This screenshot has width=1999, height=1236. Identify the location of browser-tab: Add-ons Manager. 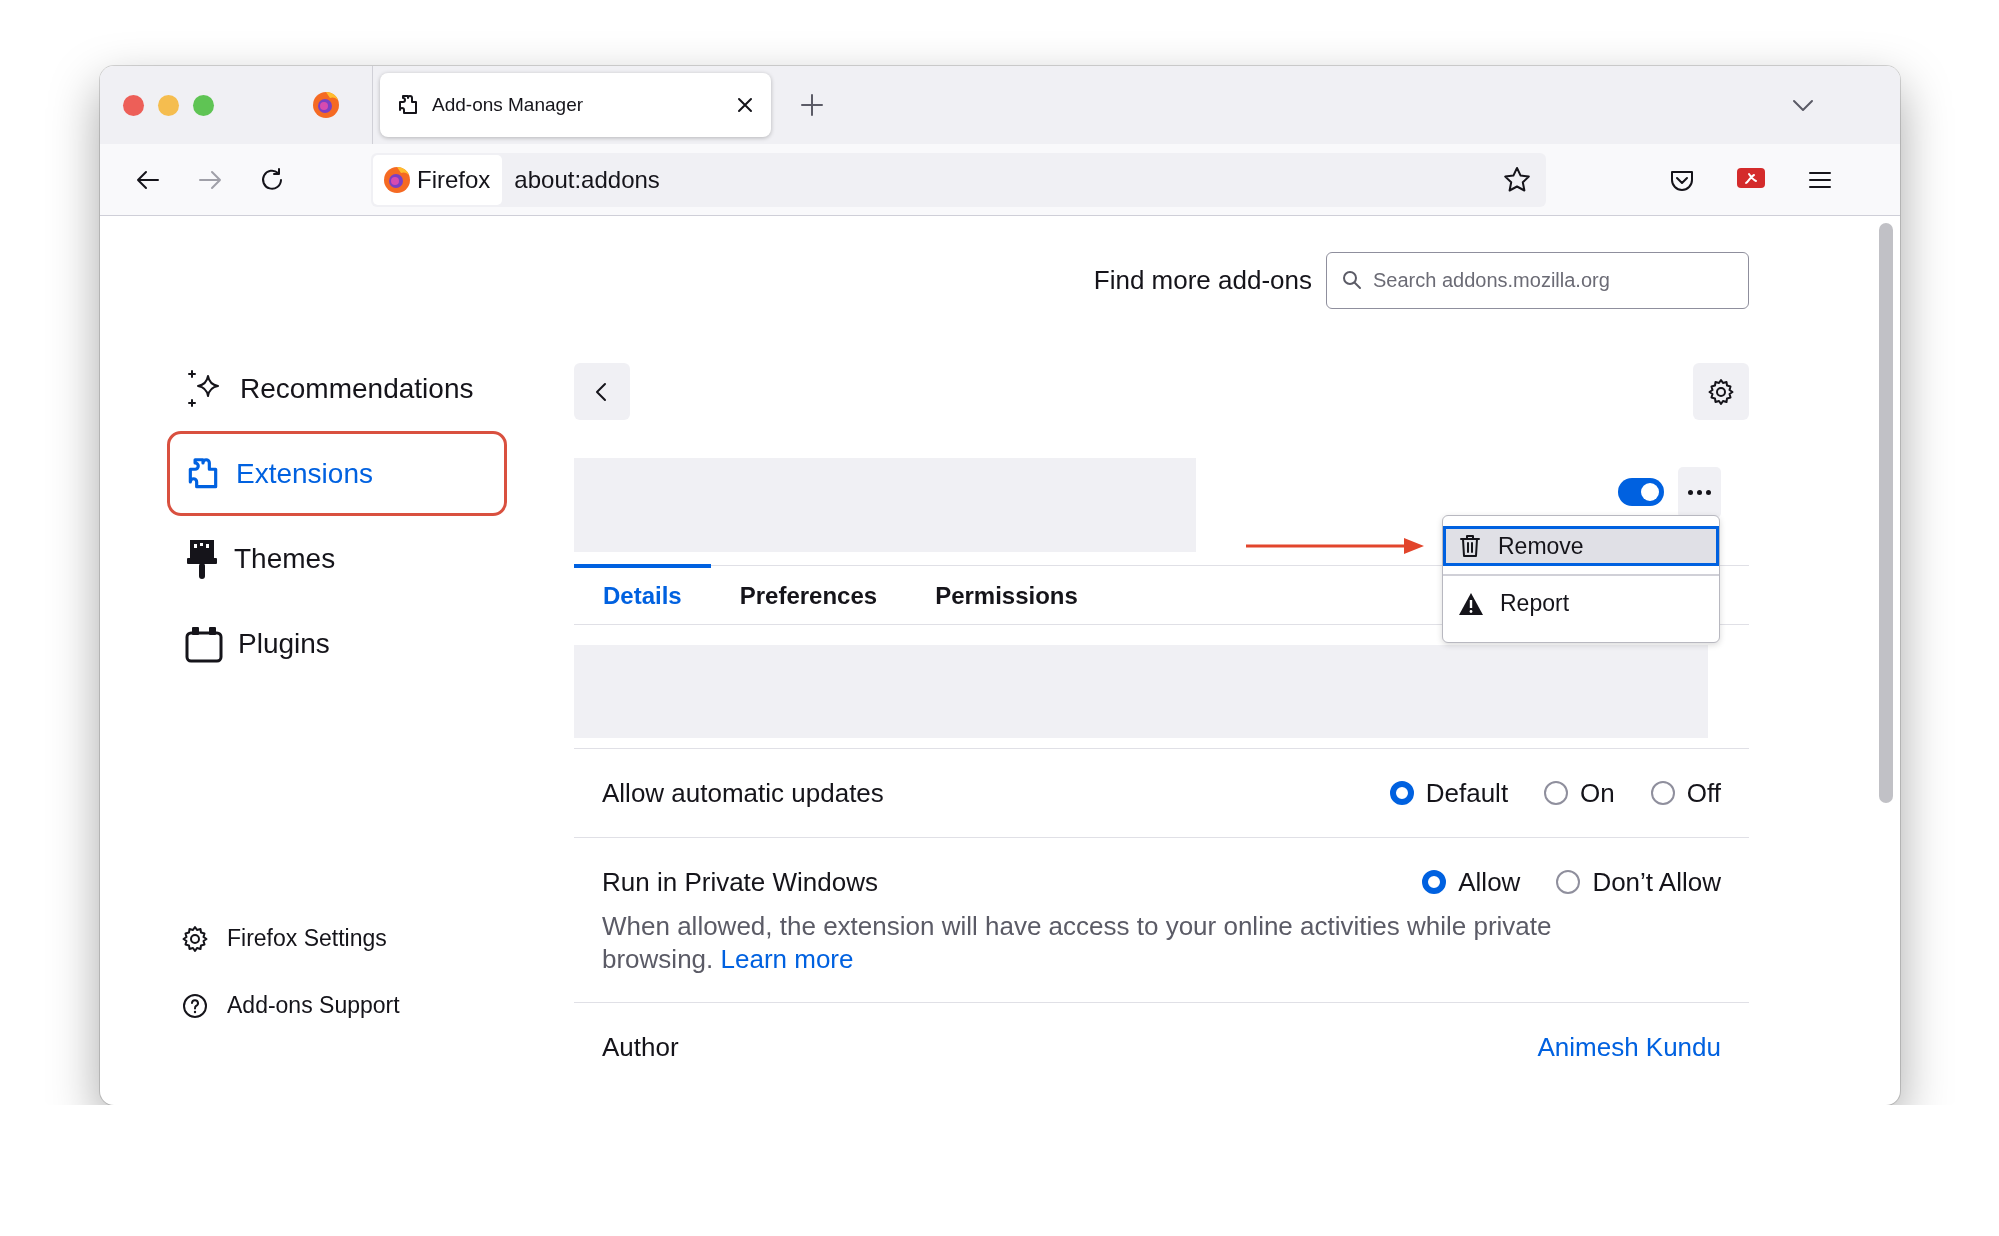
(575, 105).